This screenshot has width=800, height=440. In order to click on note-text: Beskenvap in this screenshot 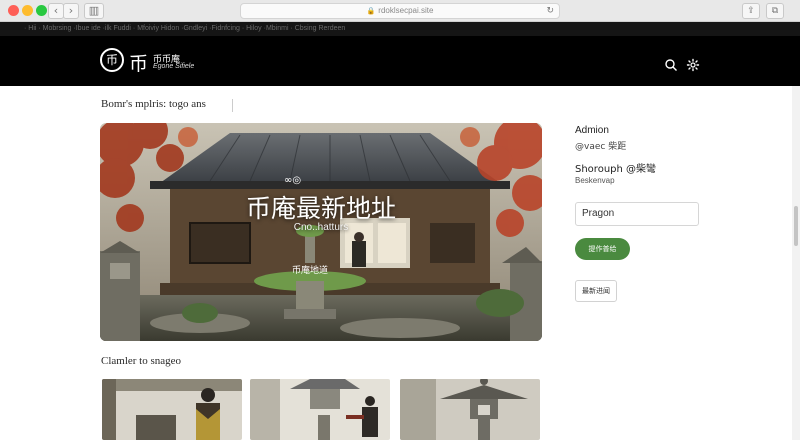, I will do `click(595, 180)`.